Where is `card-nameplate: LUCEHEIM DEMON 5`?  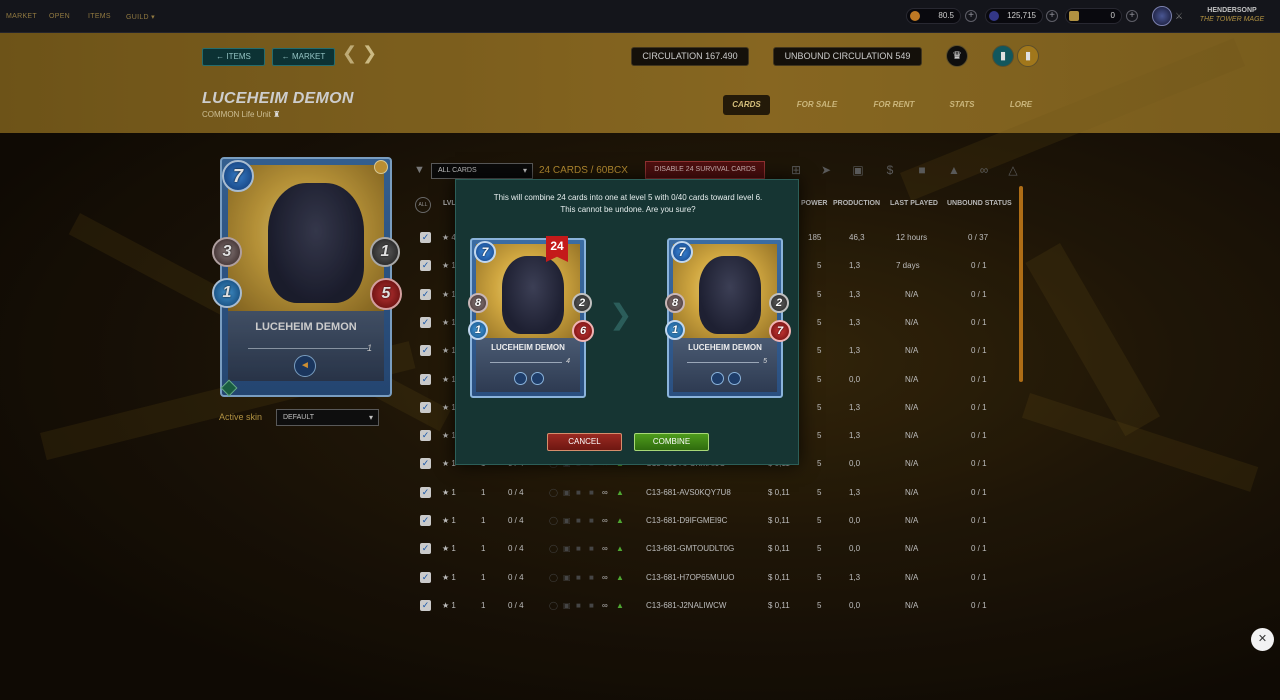 card-nameplate: LUCEHEIM DEMON 5 is located at coordinates (725, 365).